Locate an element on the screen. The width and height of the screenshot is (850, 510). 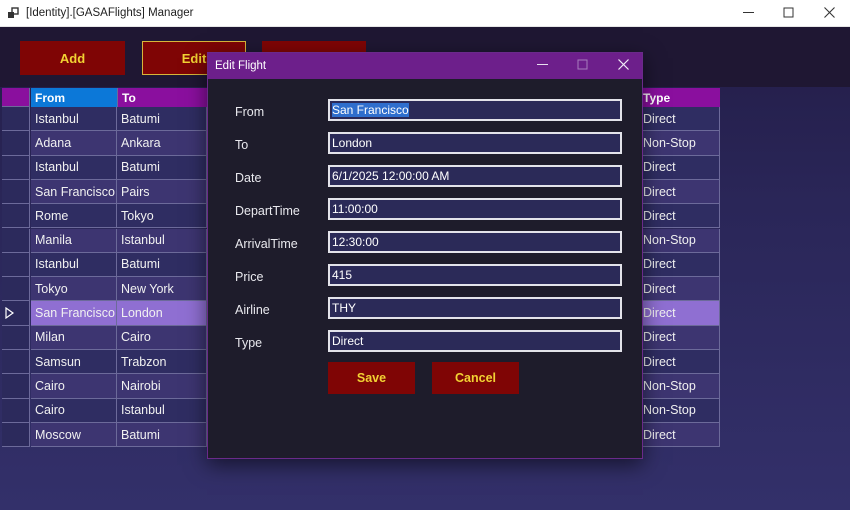
from-field-value: San Francisco is located at coordinates (370, 110).